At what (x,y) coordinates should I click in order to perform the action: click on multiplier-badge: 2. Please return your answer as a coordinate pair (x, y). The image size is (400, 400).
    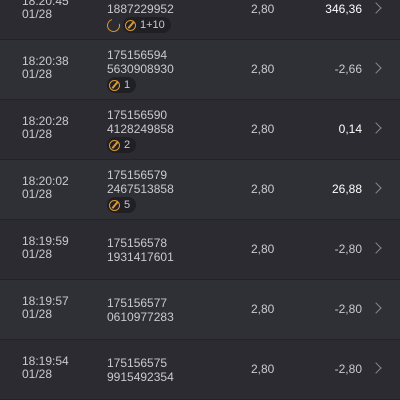
    Looking at the image, I should click on (122, 145).